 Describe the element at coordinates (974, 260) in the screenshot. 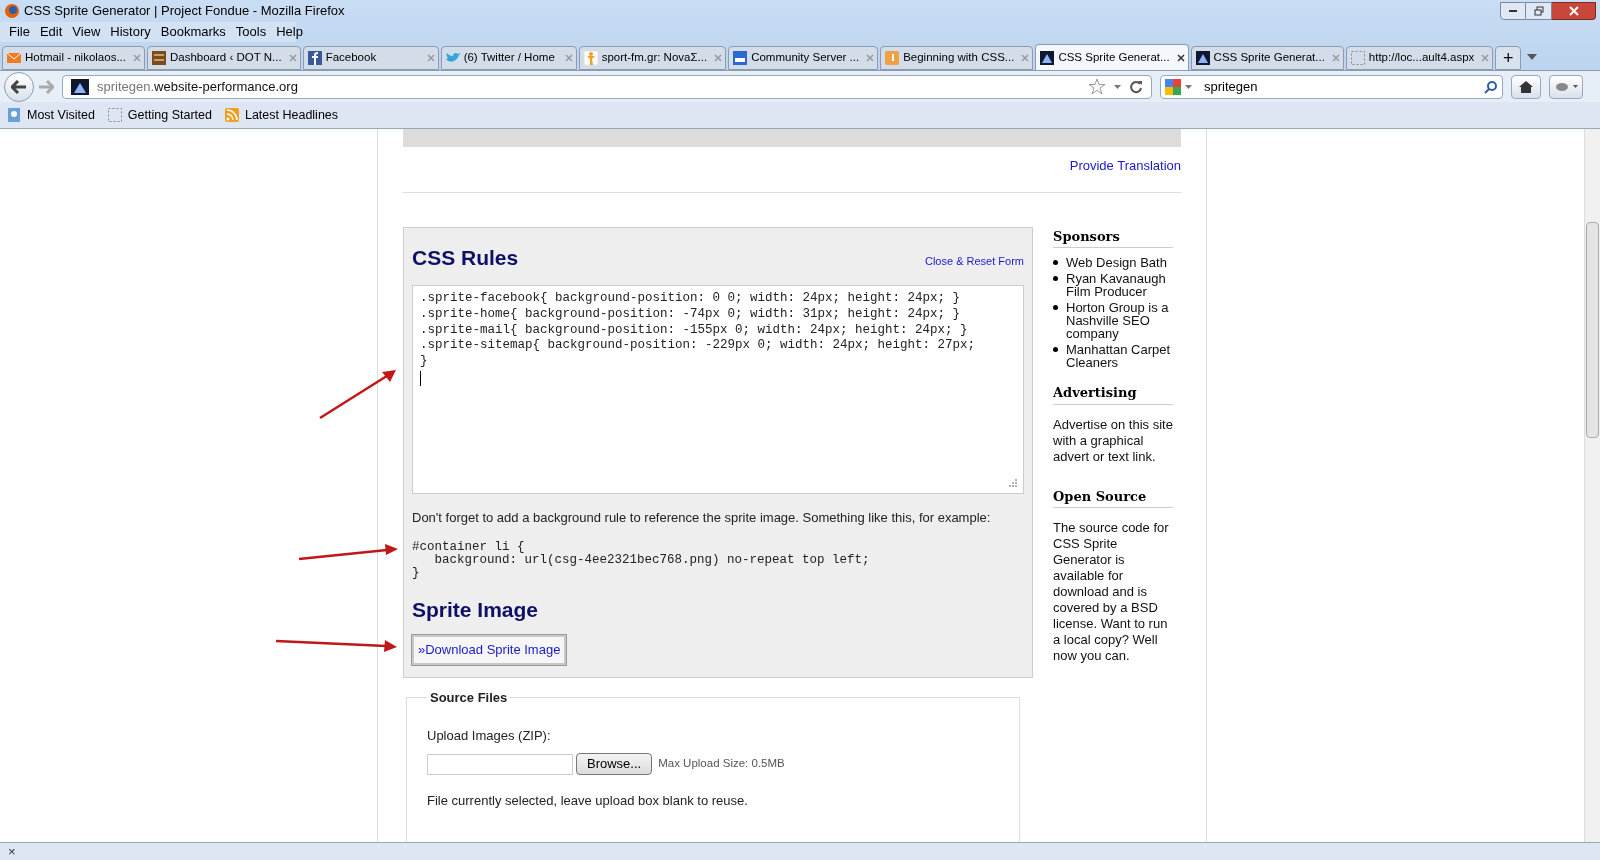

I see `close-reset-link: Close & Reset Form` at that location.